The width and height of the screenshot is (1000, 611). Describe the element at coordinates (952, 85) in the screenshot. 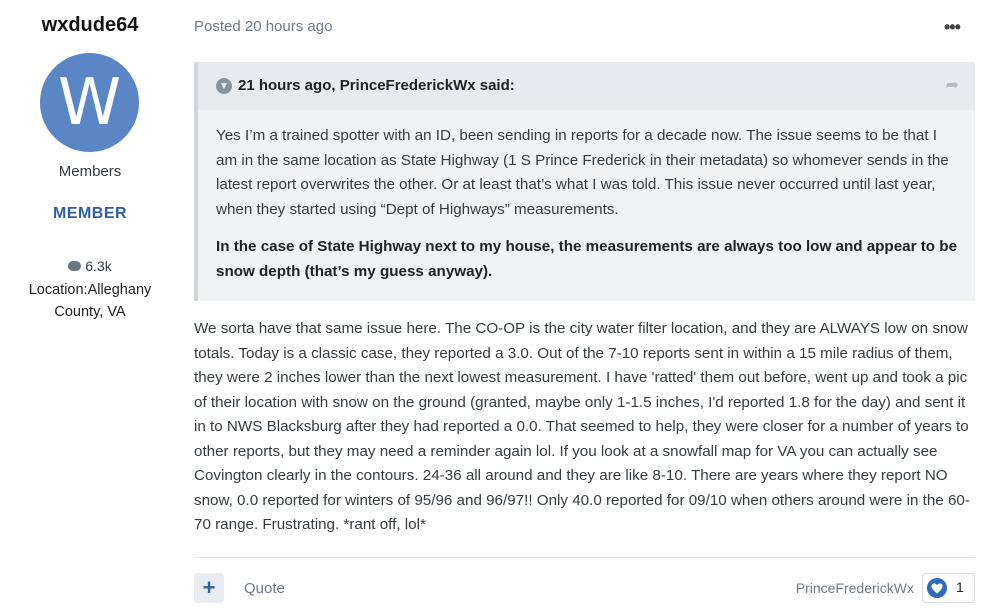

I see `share-arrow-icon: ➦` at that location.